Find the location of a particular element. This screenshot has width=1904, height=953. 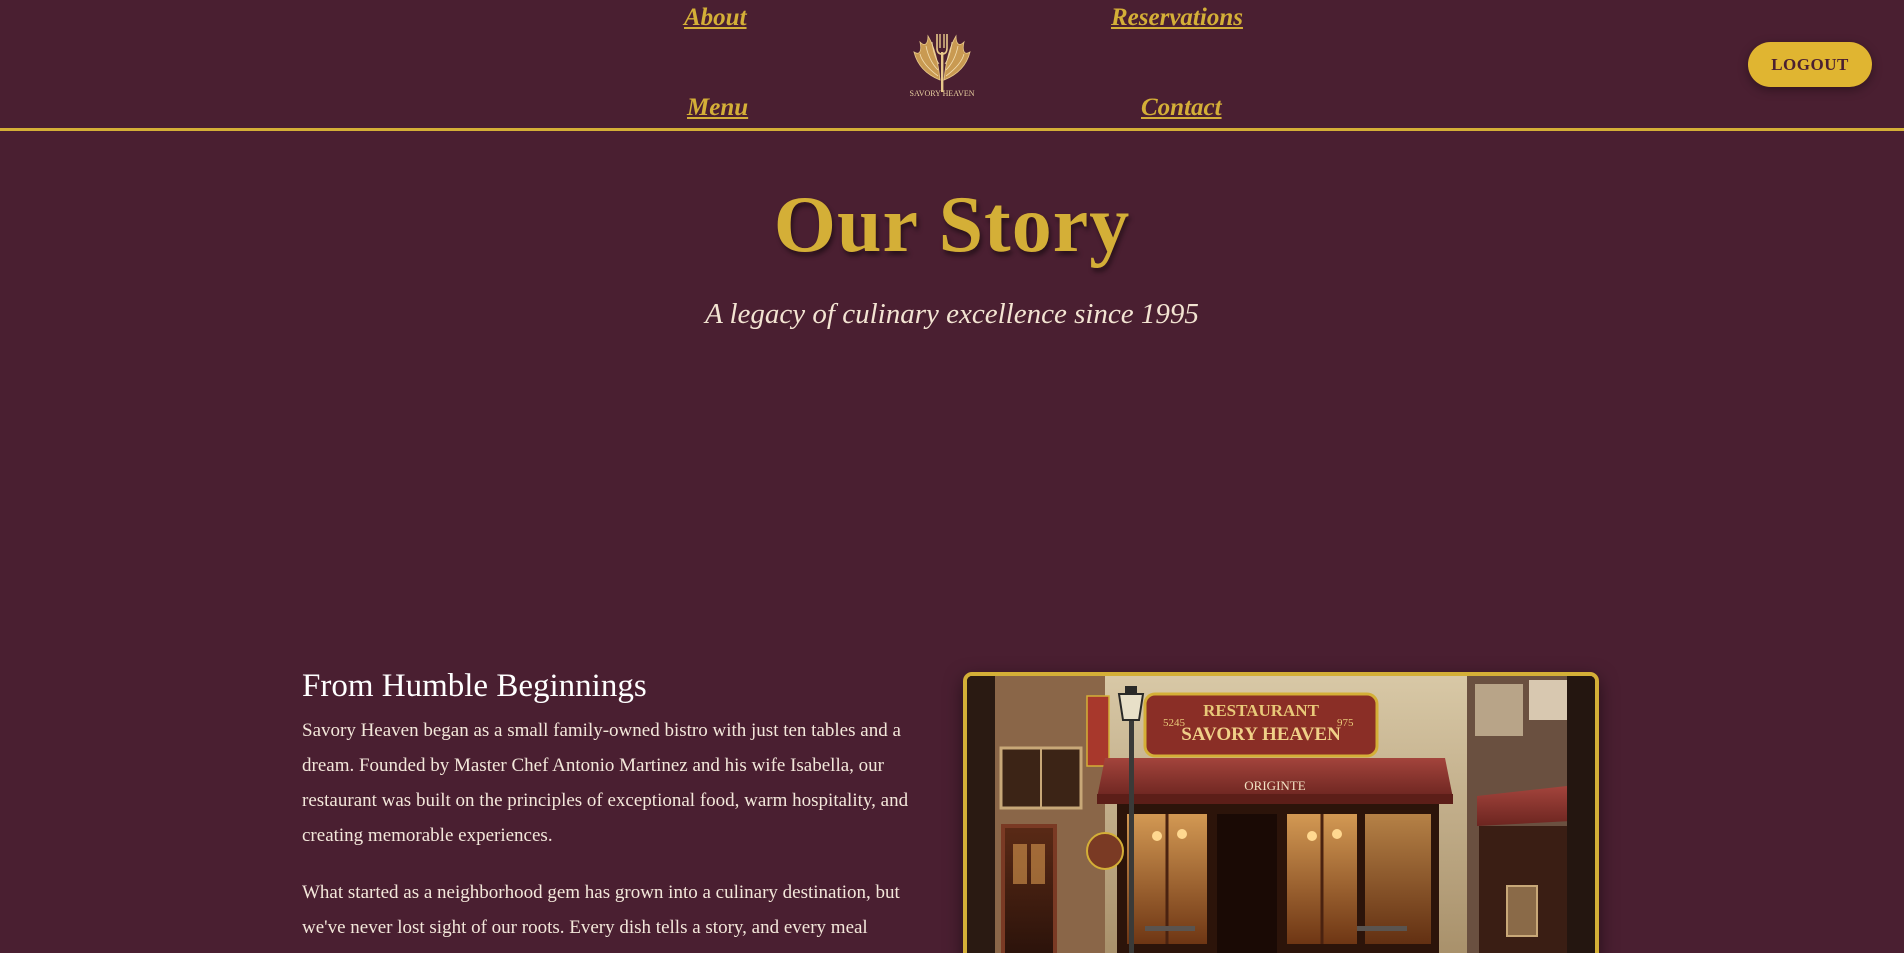

section-heading: From Humble Beginnings is located at coordinates (474, 686).